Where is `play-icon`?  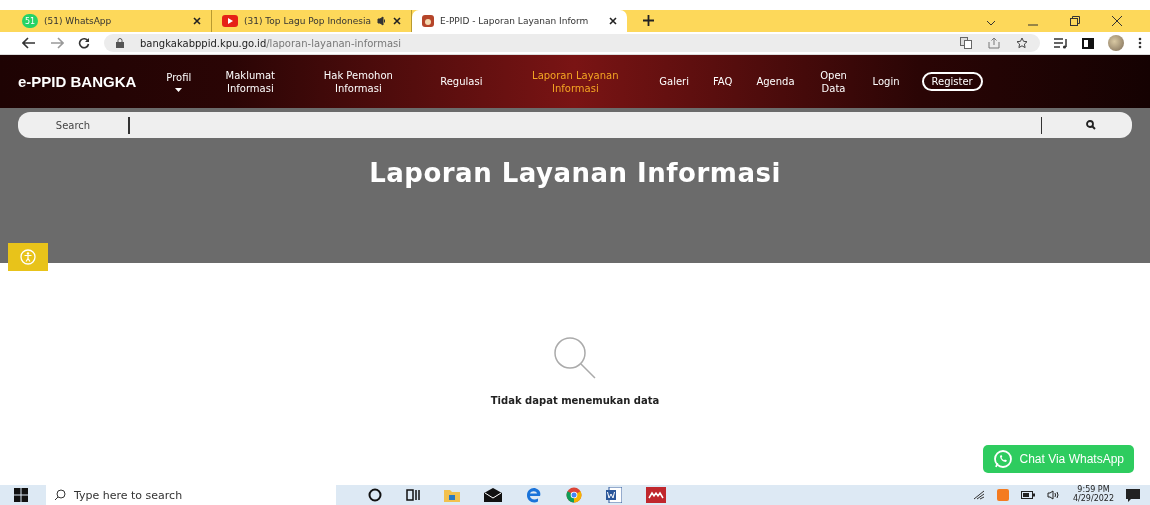 play-icon is located at coordinates (230, 21).